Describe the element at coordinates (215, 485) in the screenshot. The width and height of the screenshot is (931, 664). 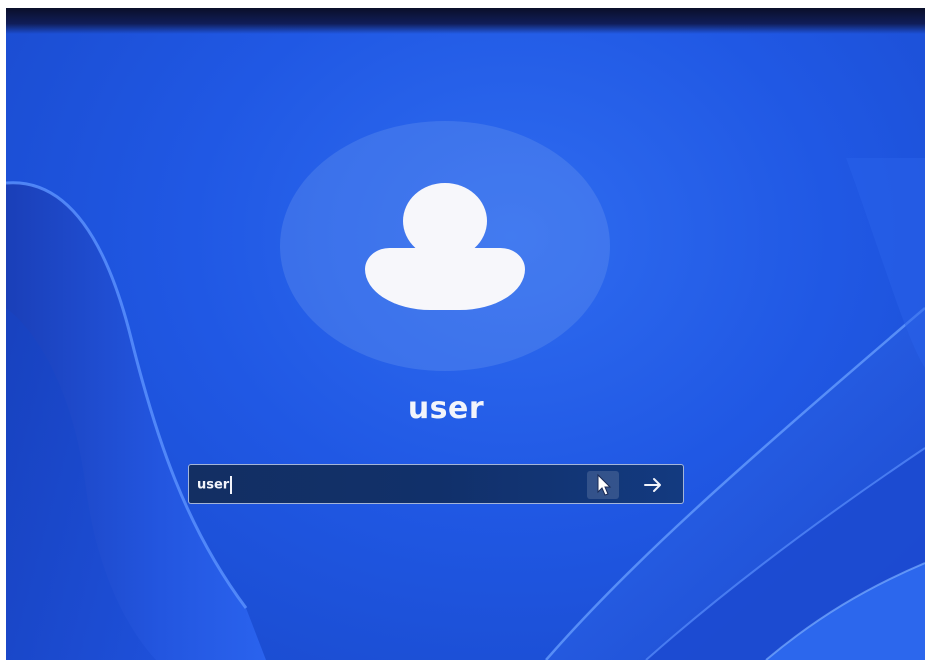
I see `password-input-value: user` at that location.